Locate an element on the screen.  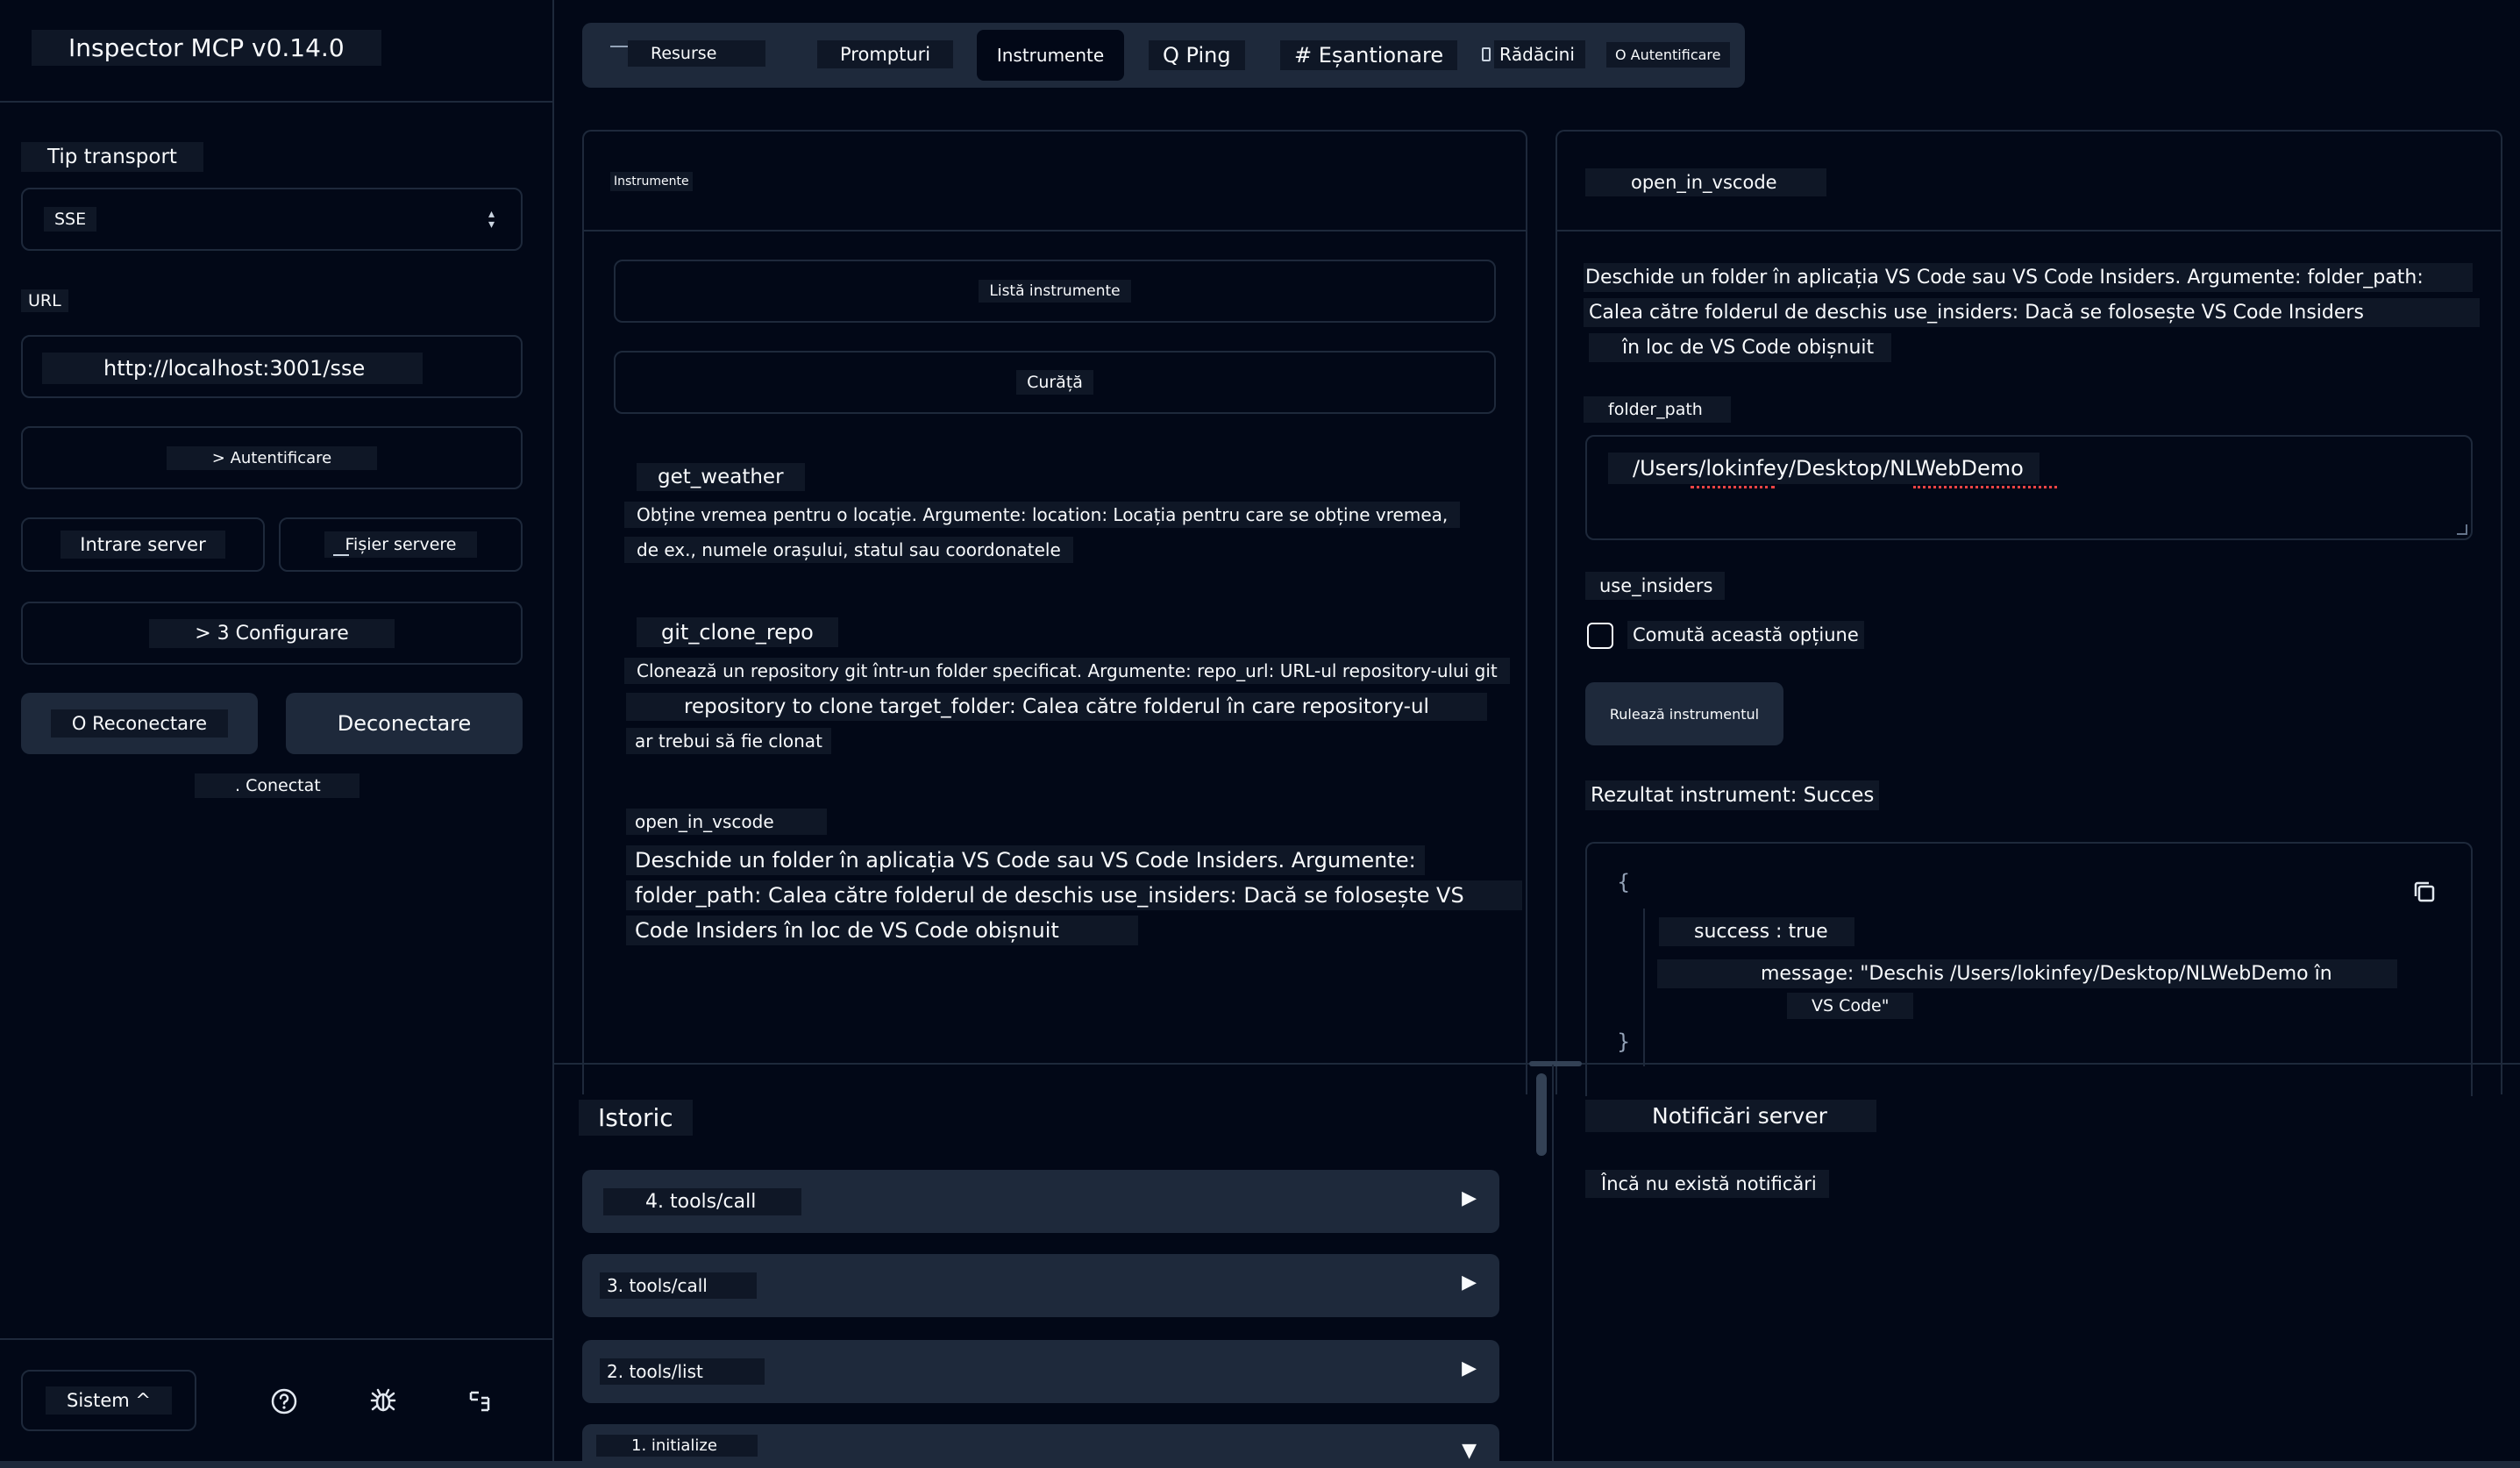
result-close-brace: } is located at coordinates (1624, 1042).